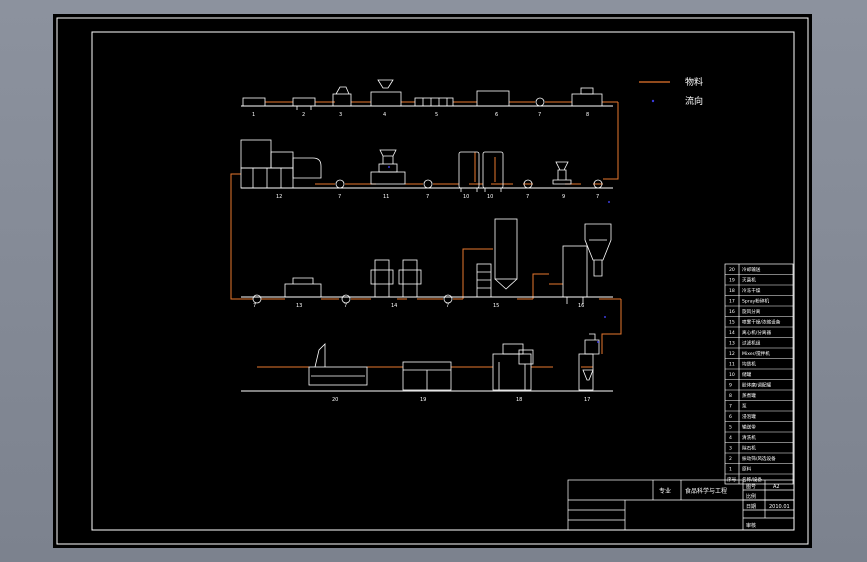 The image size is (867, 562). Describe the element at coordinates (307, 168) in the screenshot. I see `mixer-drum` at that location.